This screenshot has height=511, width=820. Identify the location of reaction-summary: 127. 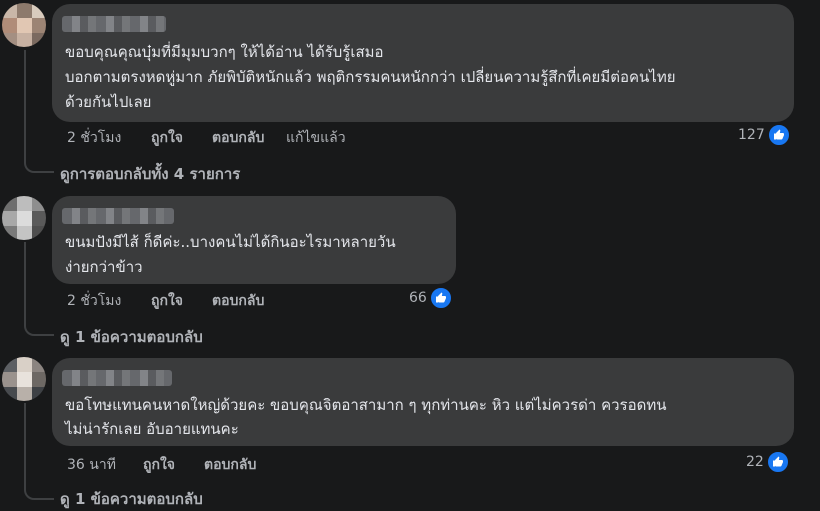
(764, 135).